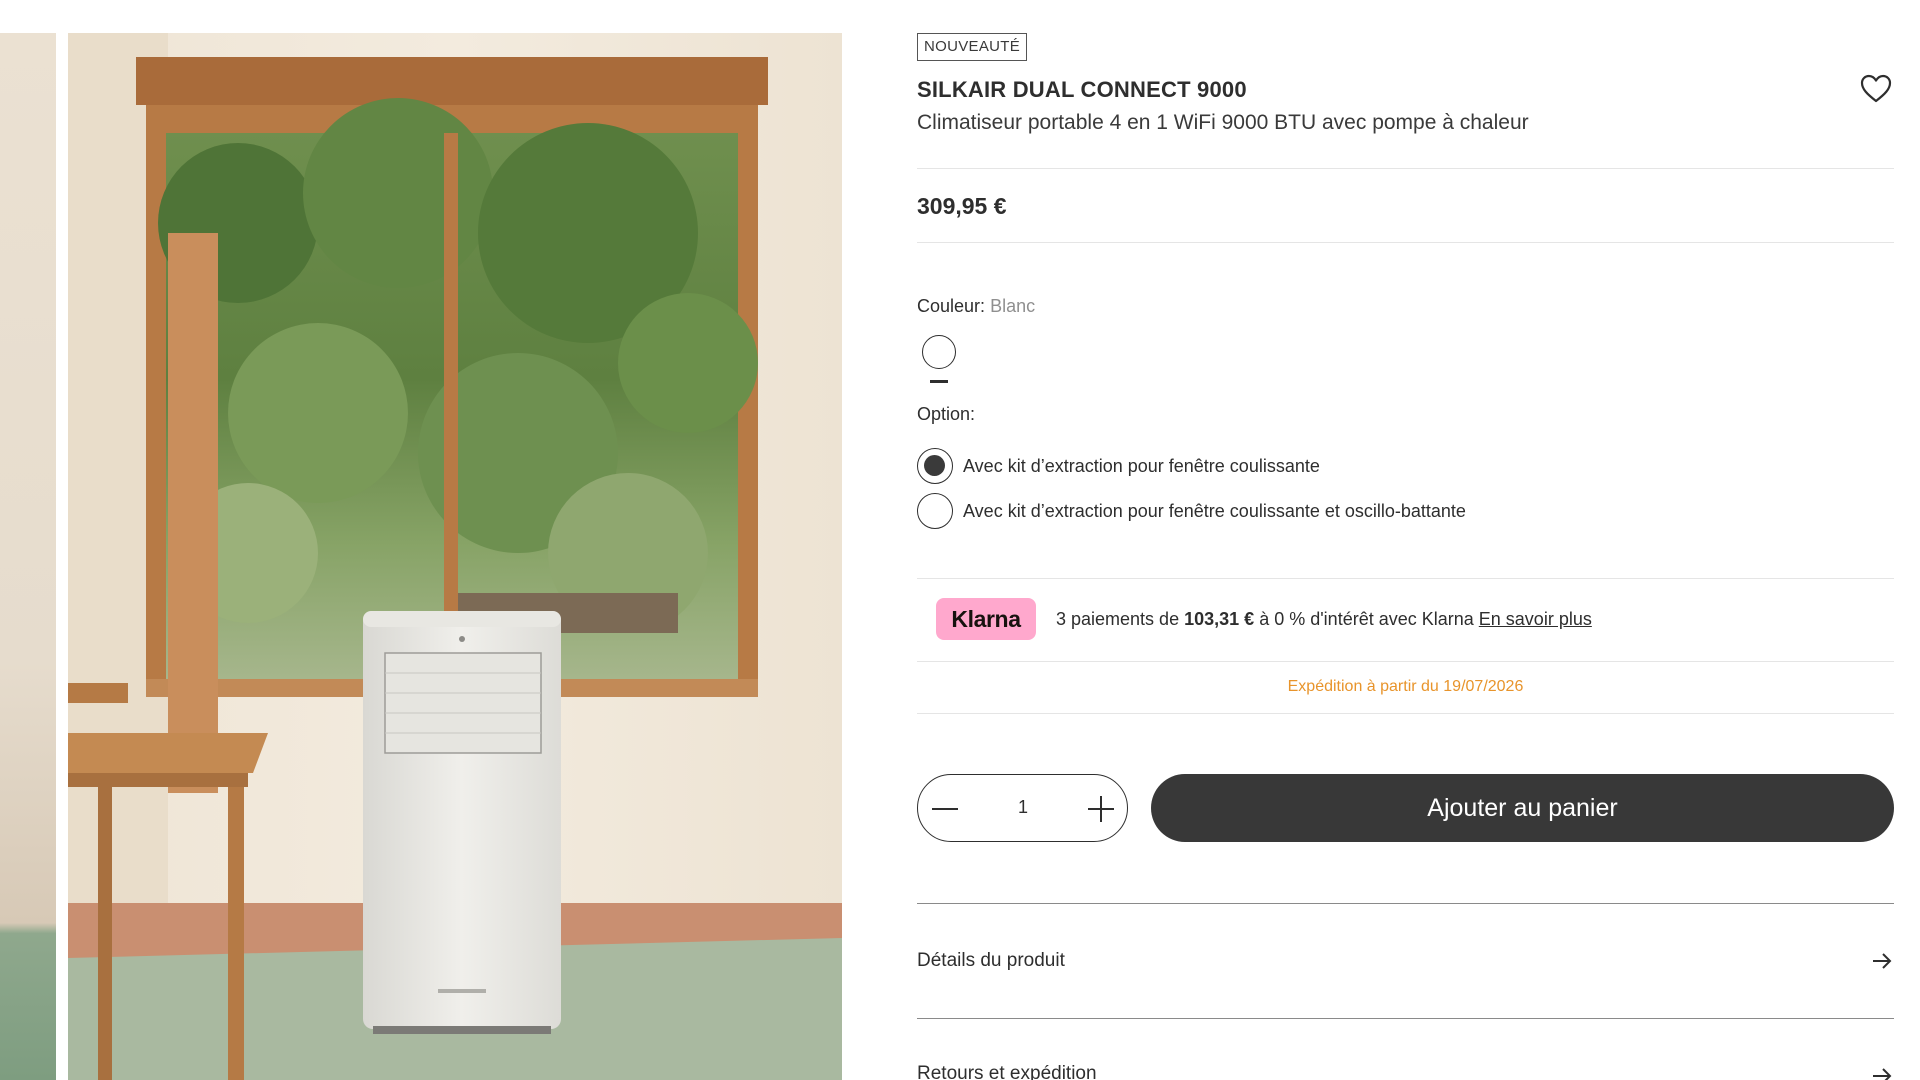 The image size is (1920, 1080). Describe the element at coordinates (991, 960) in the screenshot. I see `accordion-label: Détails du produit` at that location.